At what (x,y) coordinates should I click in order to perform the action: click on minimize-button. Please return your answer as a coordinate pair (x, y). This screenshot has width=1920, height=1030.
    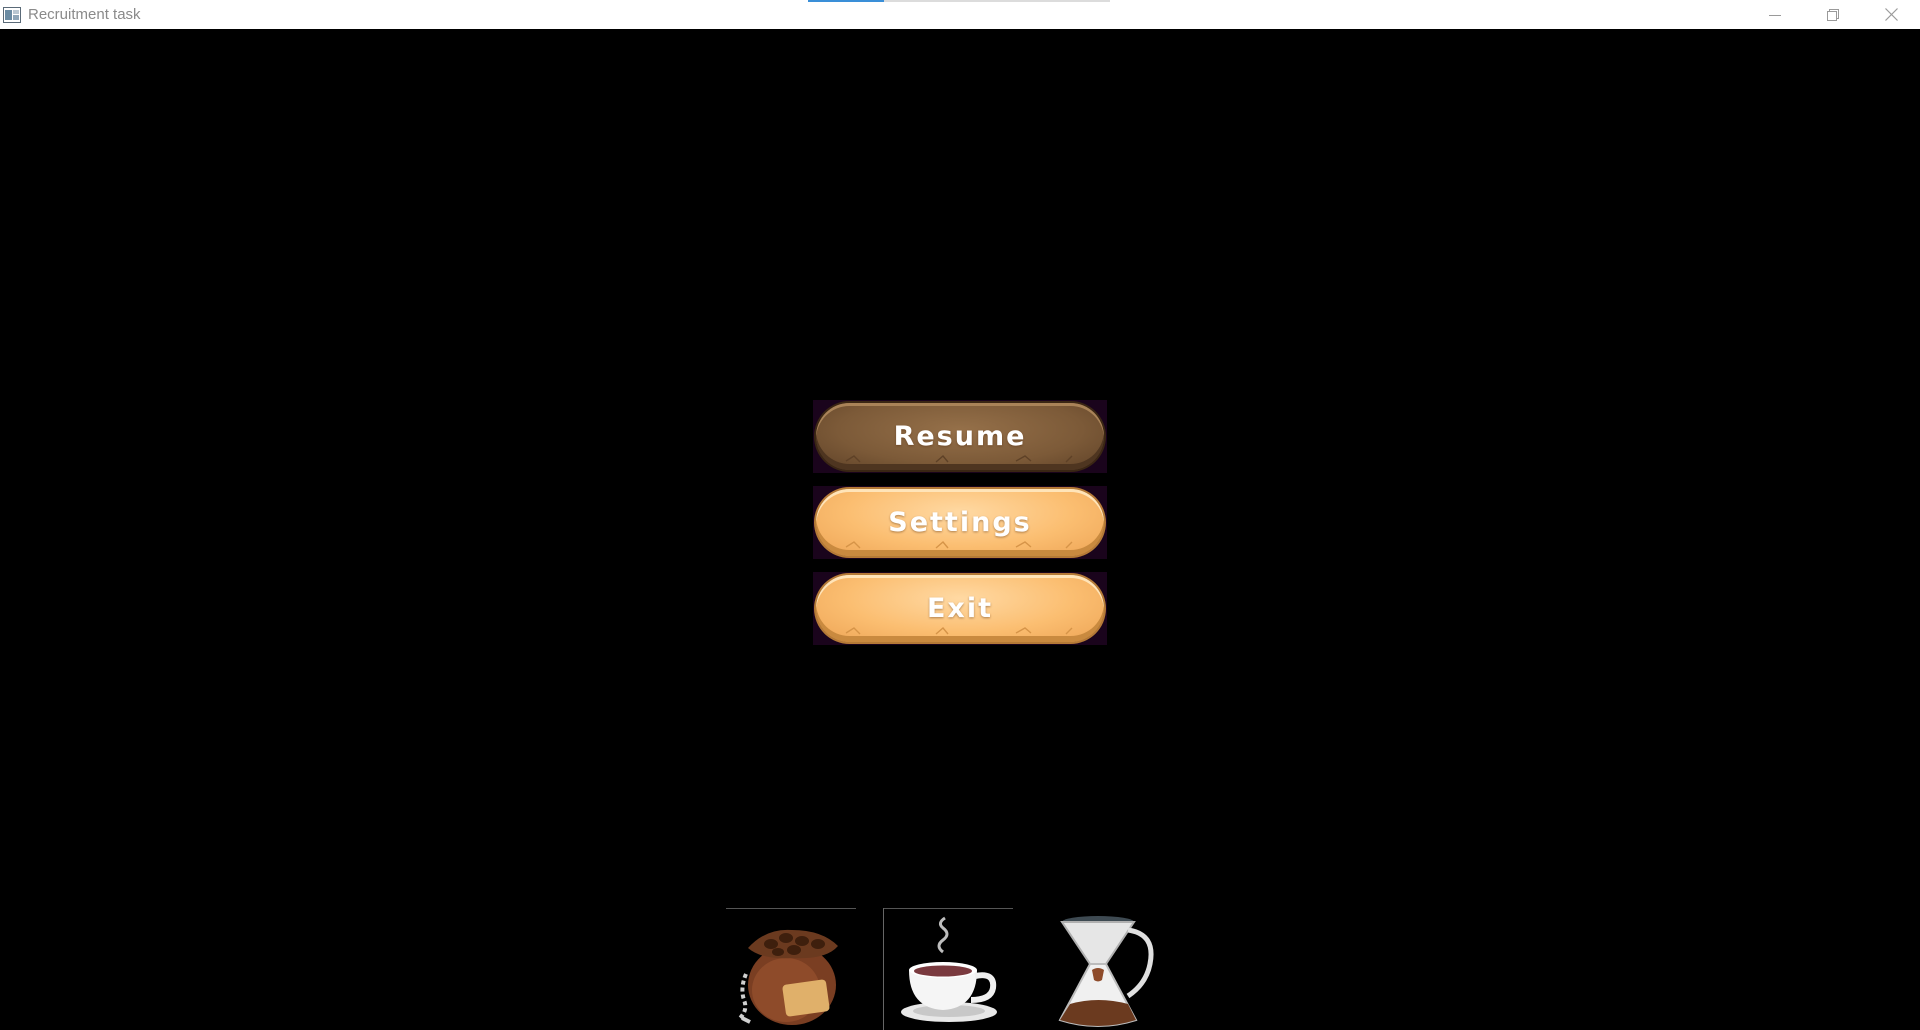
    Looking at the image, I should click on (1775, 14).